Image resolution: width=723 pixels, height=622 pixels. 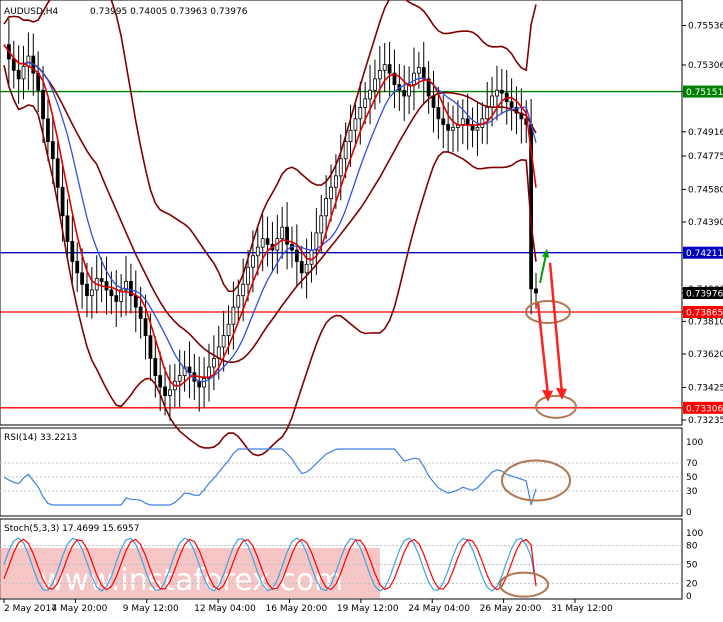 What do you see at coordinates (225, 609) in the screenshot?
I see `time-axis-label: 12 May 04:00` at bounding box center [225, 609].